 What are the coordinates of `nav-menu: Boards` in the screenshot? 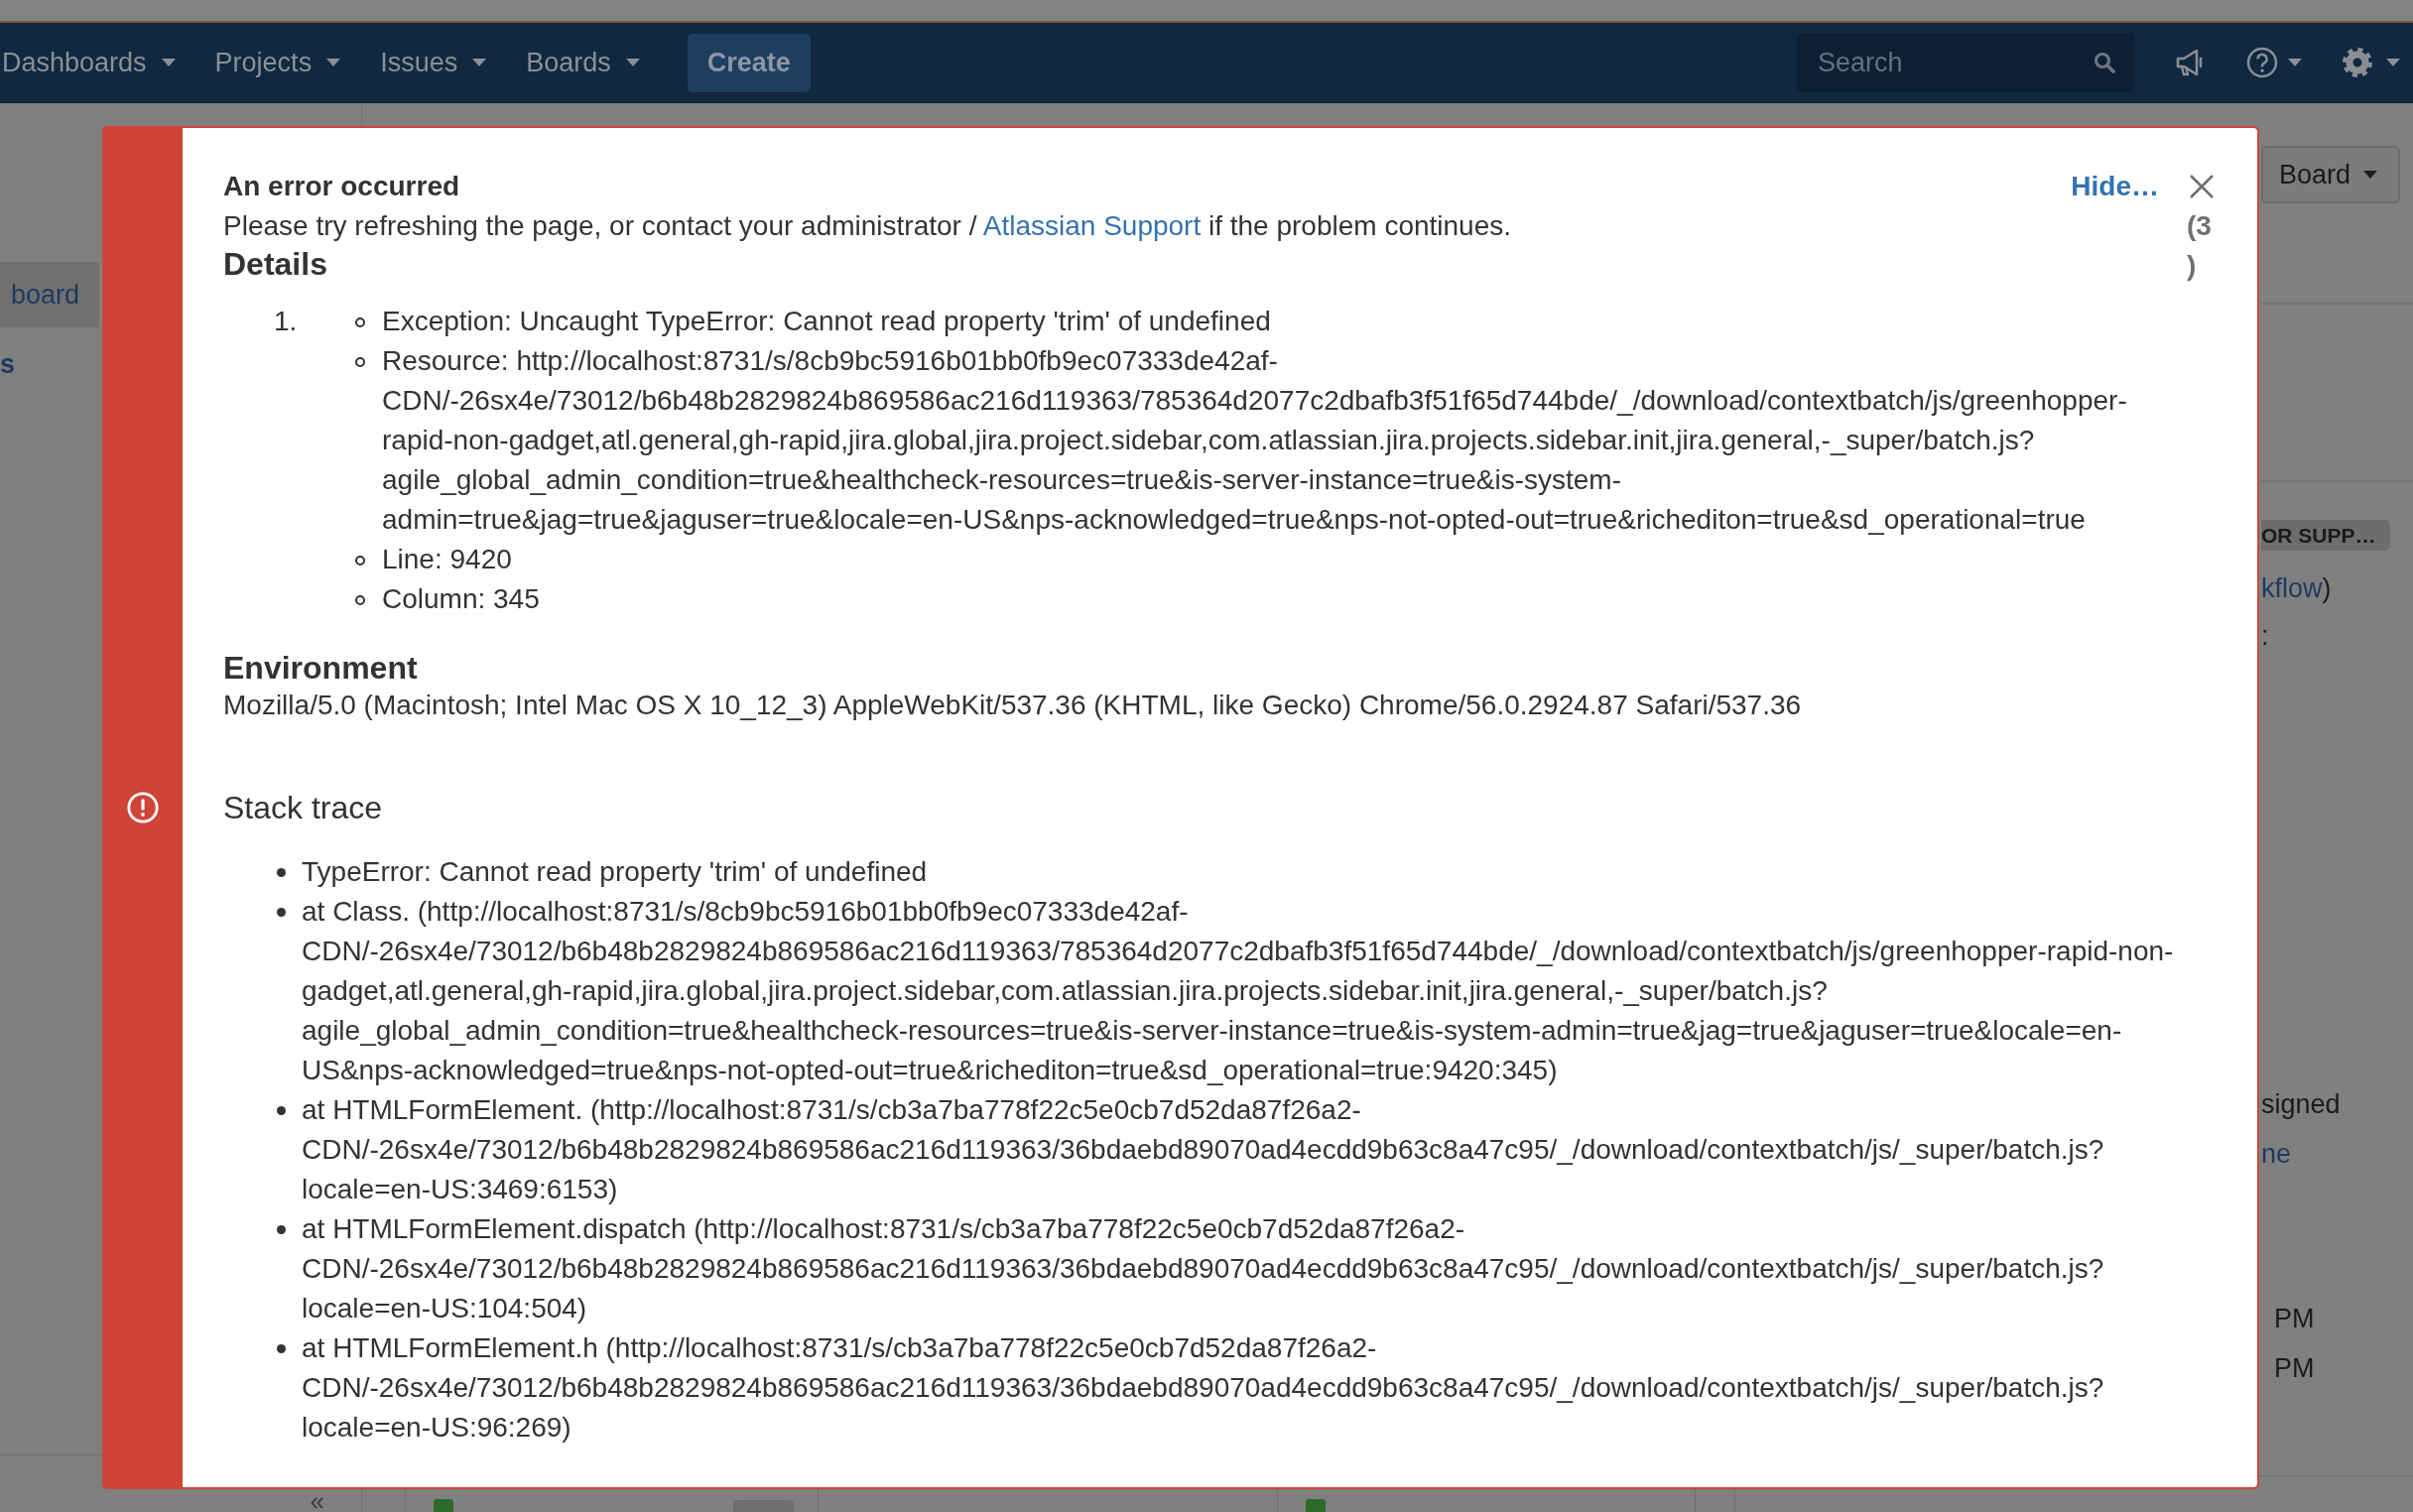 It's located at (583, 62).